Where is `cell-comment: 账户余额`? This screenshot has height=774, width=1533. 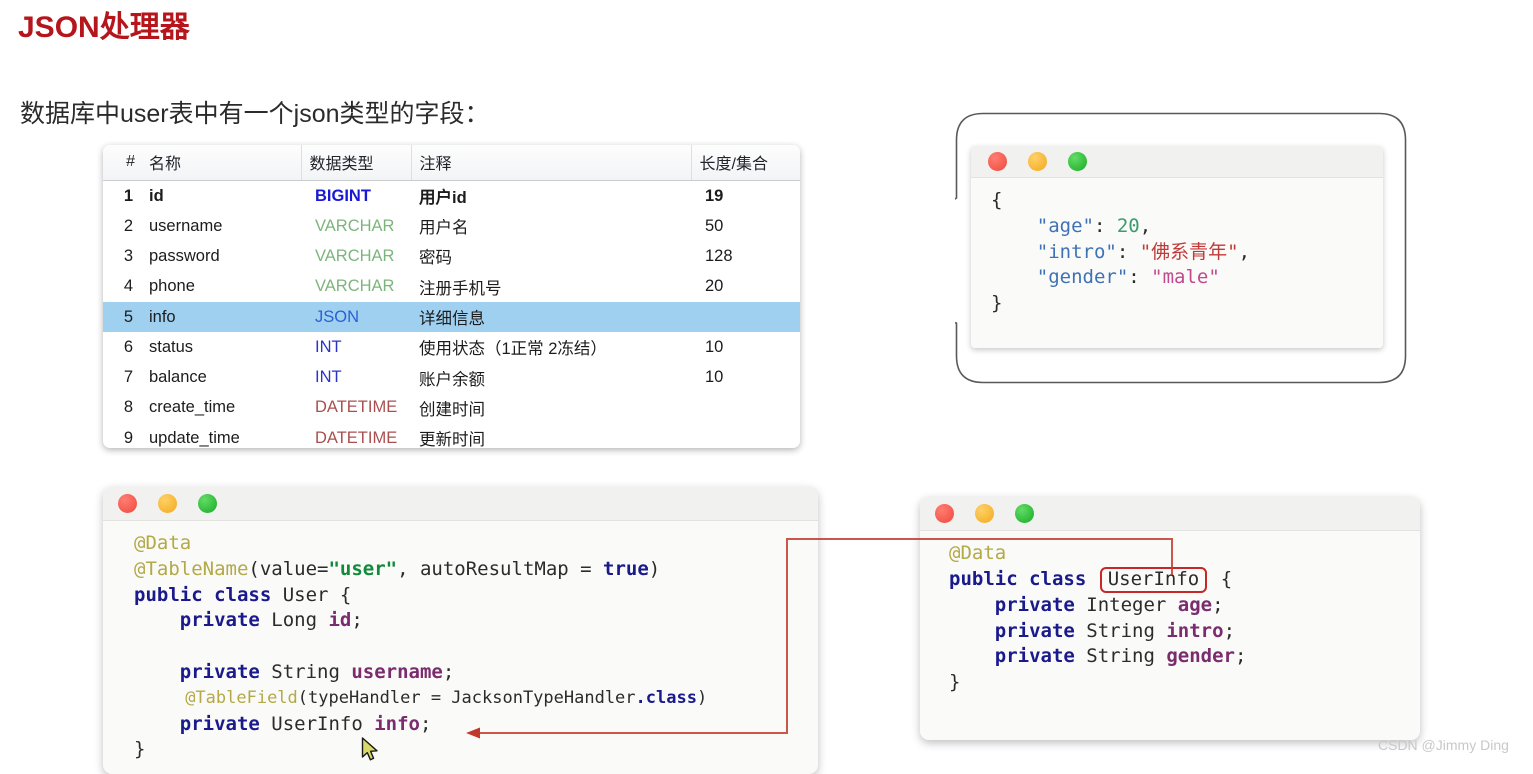 cell-comment: 账户余额 is located at coordinates (452, 379).